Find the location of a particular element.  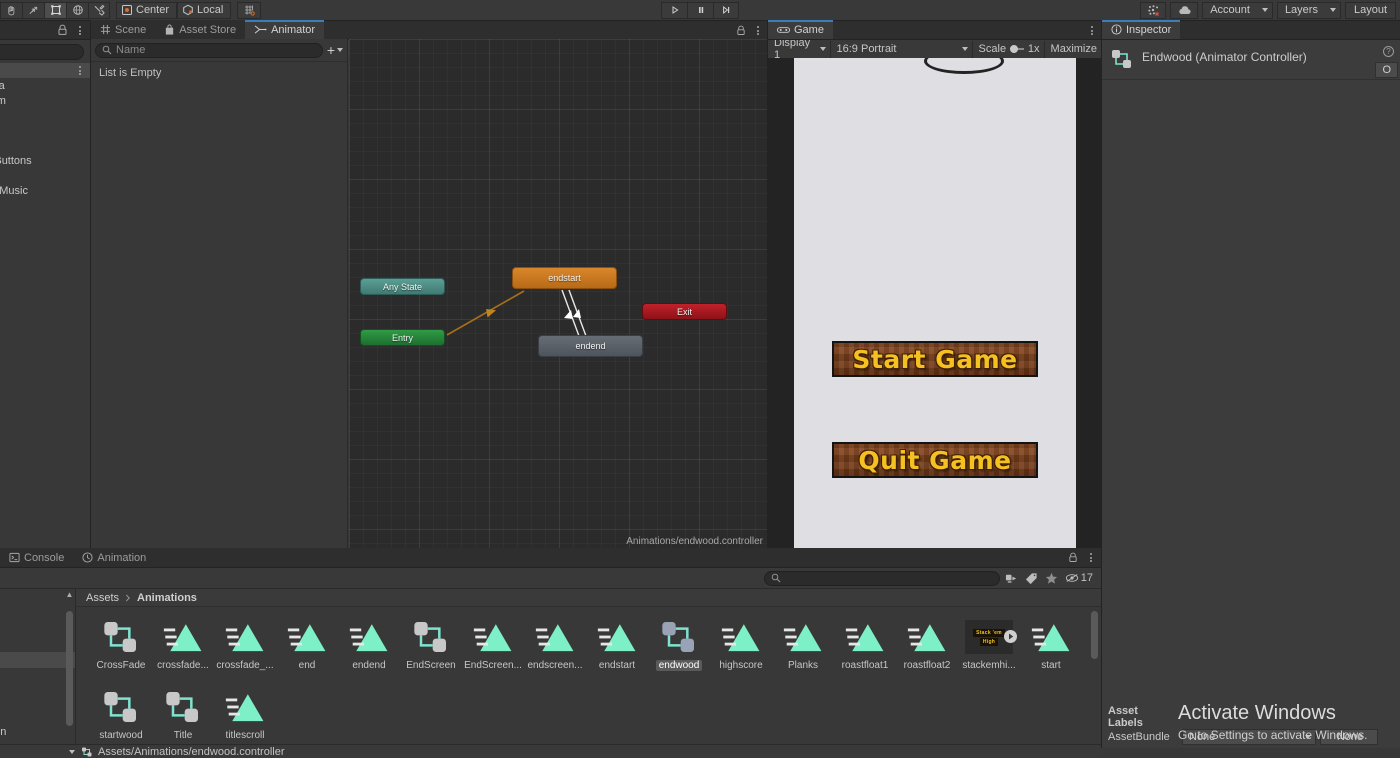

aspect-dropdown: 16:9 Portrait is located at coordinates (902, 49).